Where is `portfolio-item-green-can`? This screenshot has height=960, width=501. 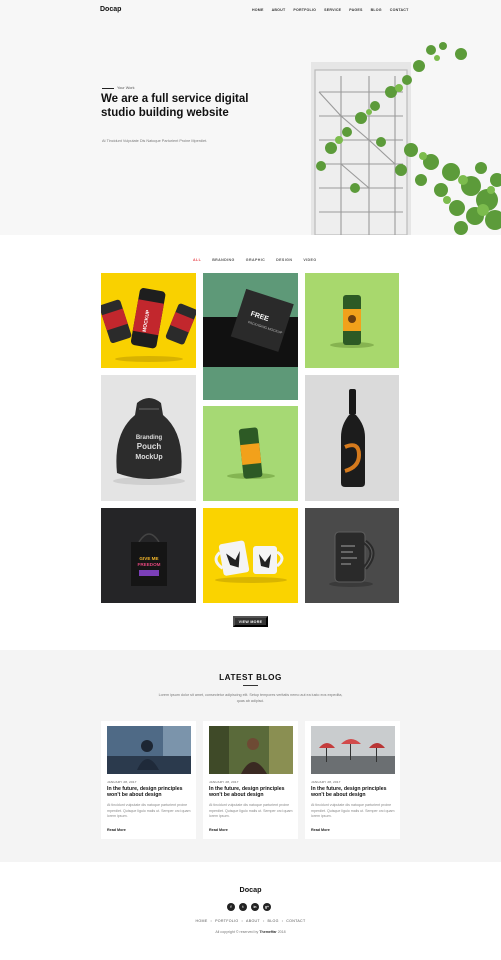 portfolio-item-green-can is located at coordinates (352, 320).